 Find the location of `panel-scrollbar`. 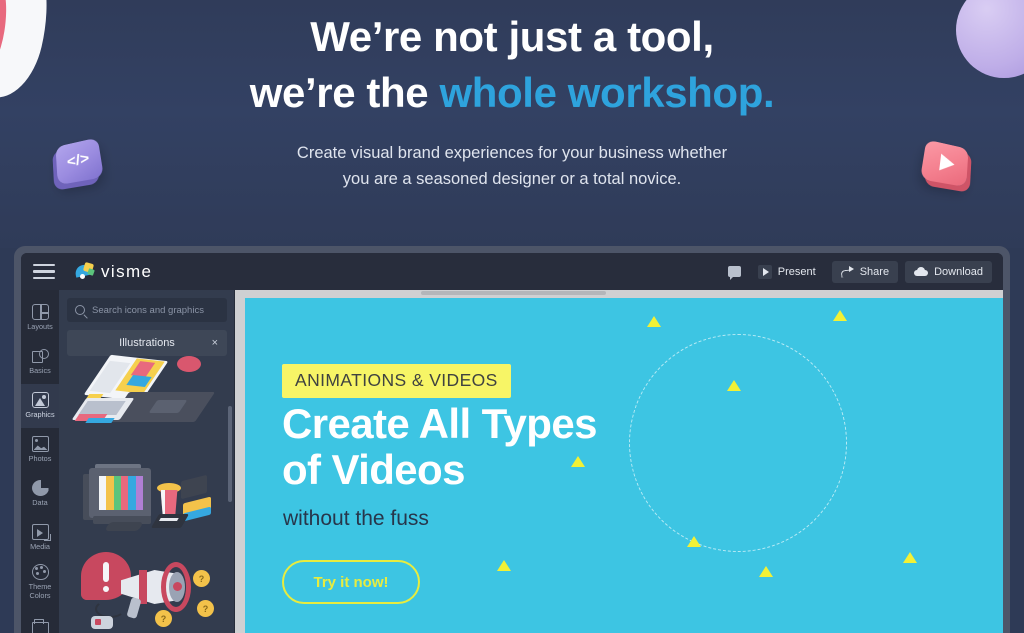

panel-scrollbar is located at coordinates (230, 454).